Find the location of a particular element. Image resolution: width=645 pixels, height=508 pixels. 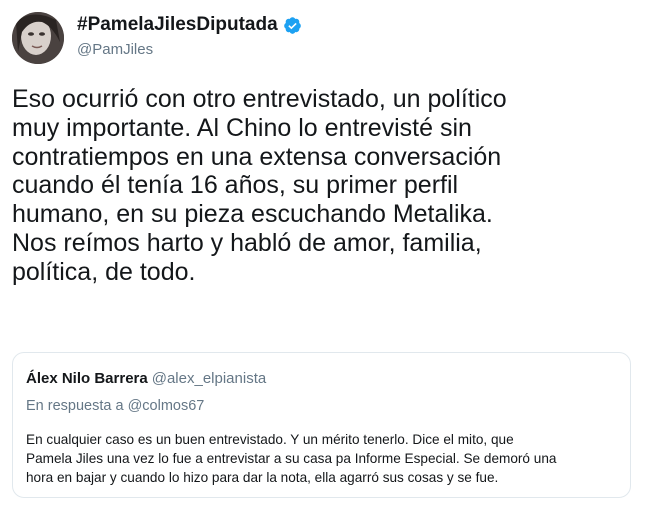

user-handle: @PamJiles is located at coordinates (115, 49).